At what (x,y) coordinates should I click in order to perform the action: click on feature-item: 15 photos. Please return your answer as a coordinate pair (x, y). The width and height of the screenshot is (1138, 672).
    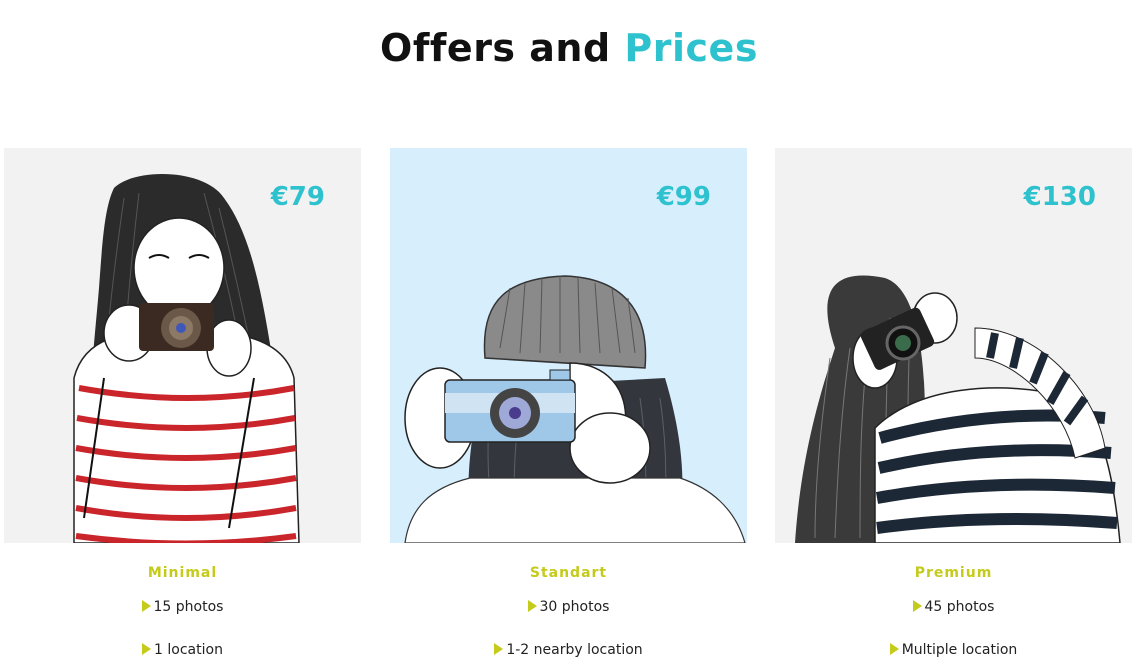
    Looking at the image, I should click on (182, 607).